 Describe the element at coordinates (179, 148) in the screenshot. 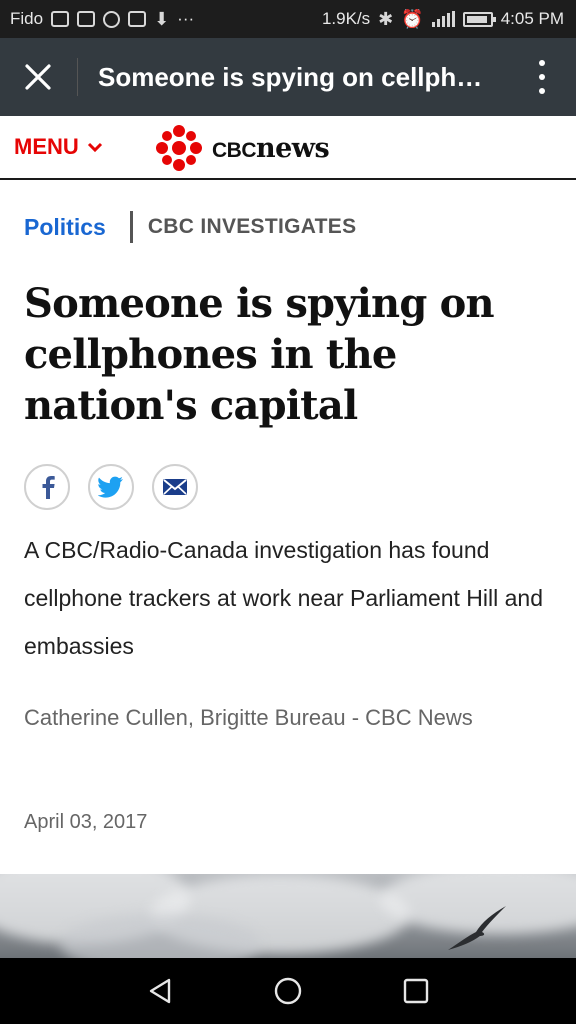

I see `cbc-gem-icon` at that location.